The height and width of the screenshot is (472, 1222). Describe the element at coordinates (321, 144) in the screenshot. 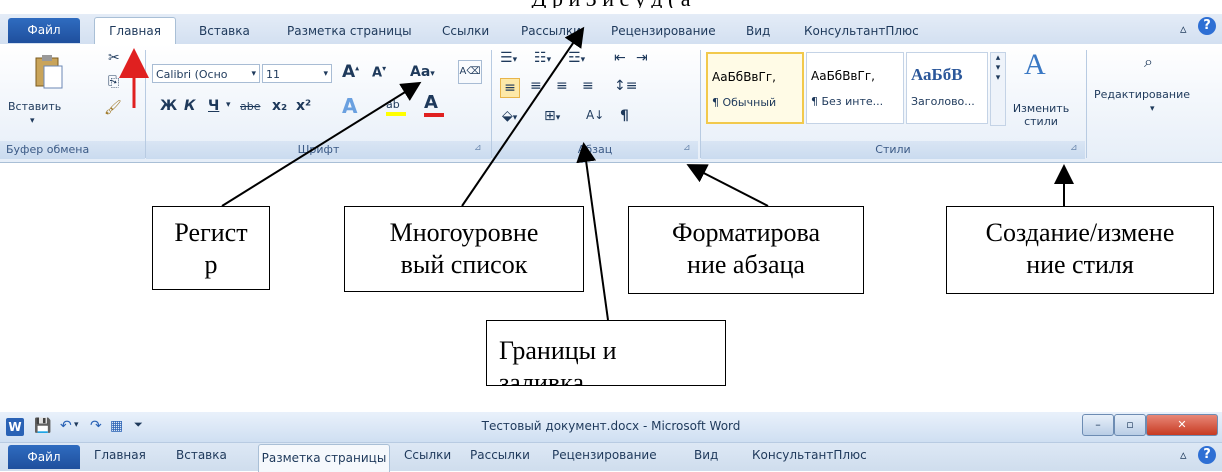

I see `arrow-register` at that location.